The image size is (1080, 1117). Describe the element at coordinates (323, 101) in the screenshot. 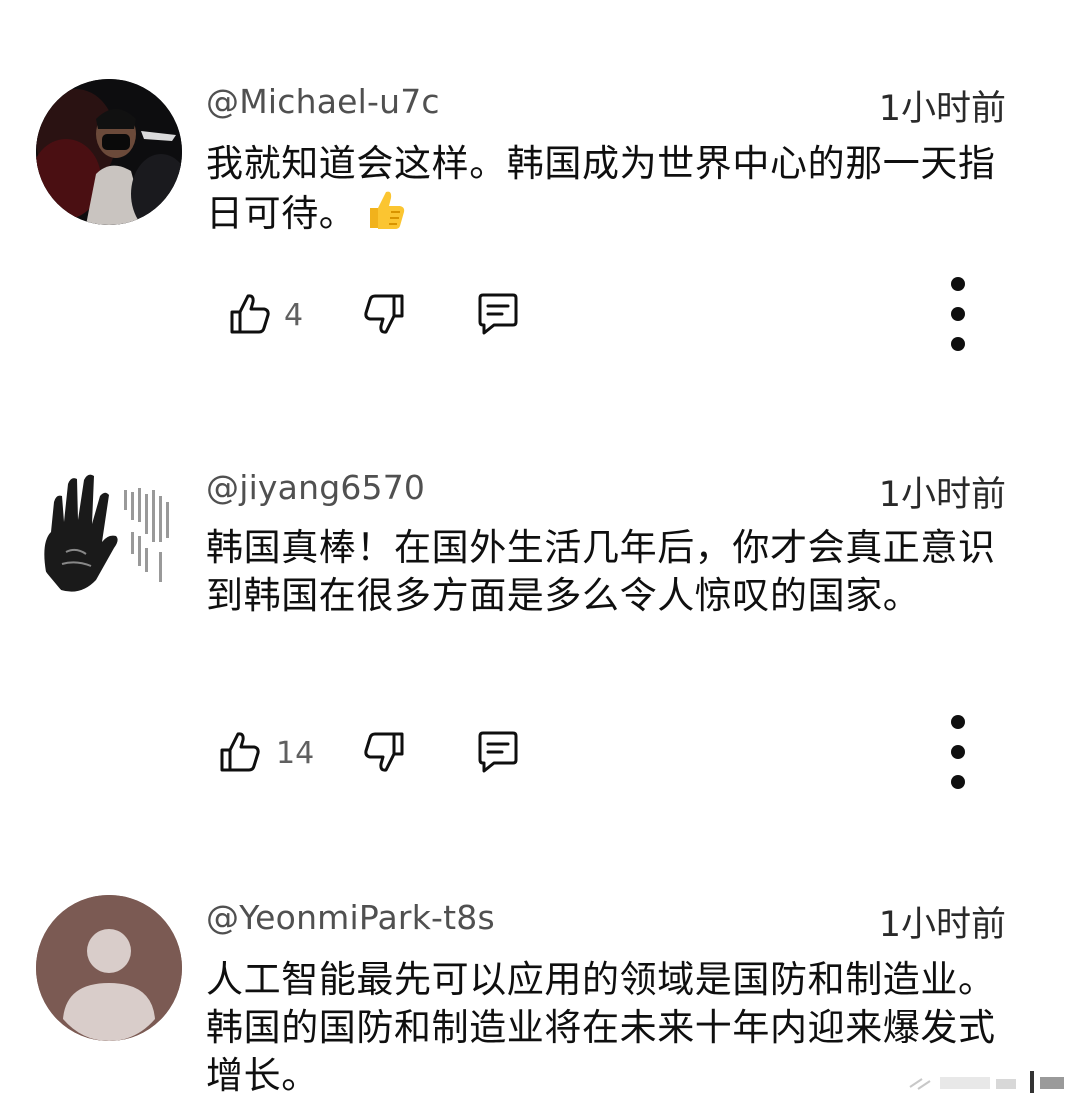

I see `comment-author: @Michael-u7c` at that location.